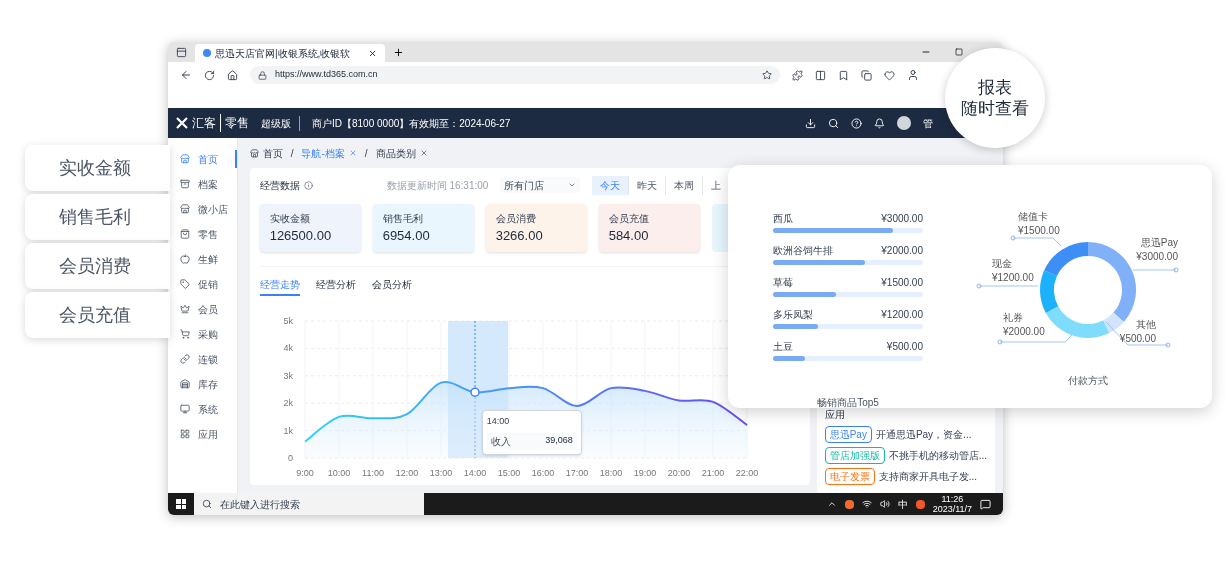  Describe the element at coordinates (181, 504) in the screenshot. I see `windows-start-icon` at that location.